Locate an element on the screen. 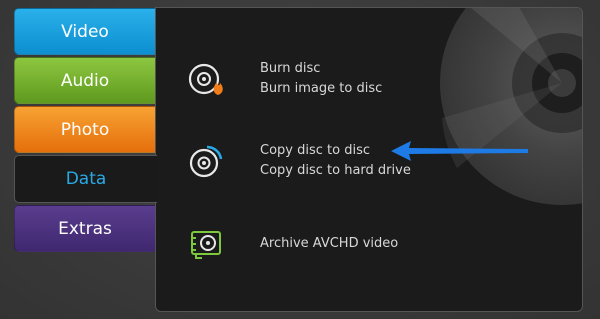 Image resolution: width=600 pixels, height=319 pixels. tab-photo-label: Photo is located at coordinates (85, 129).